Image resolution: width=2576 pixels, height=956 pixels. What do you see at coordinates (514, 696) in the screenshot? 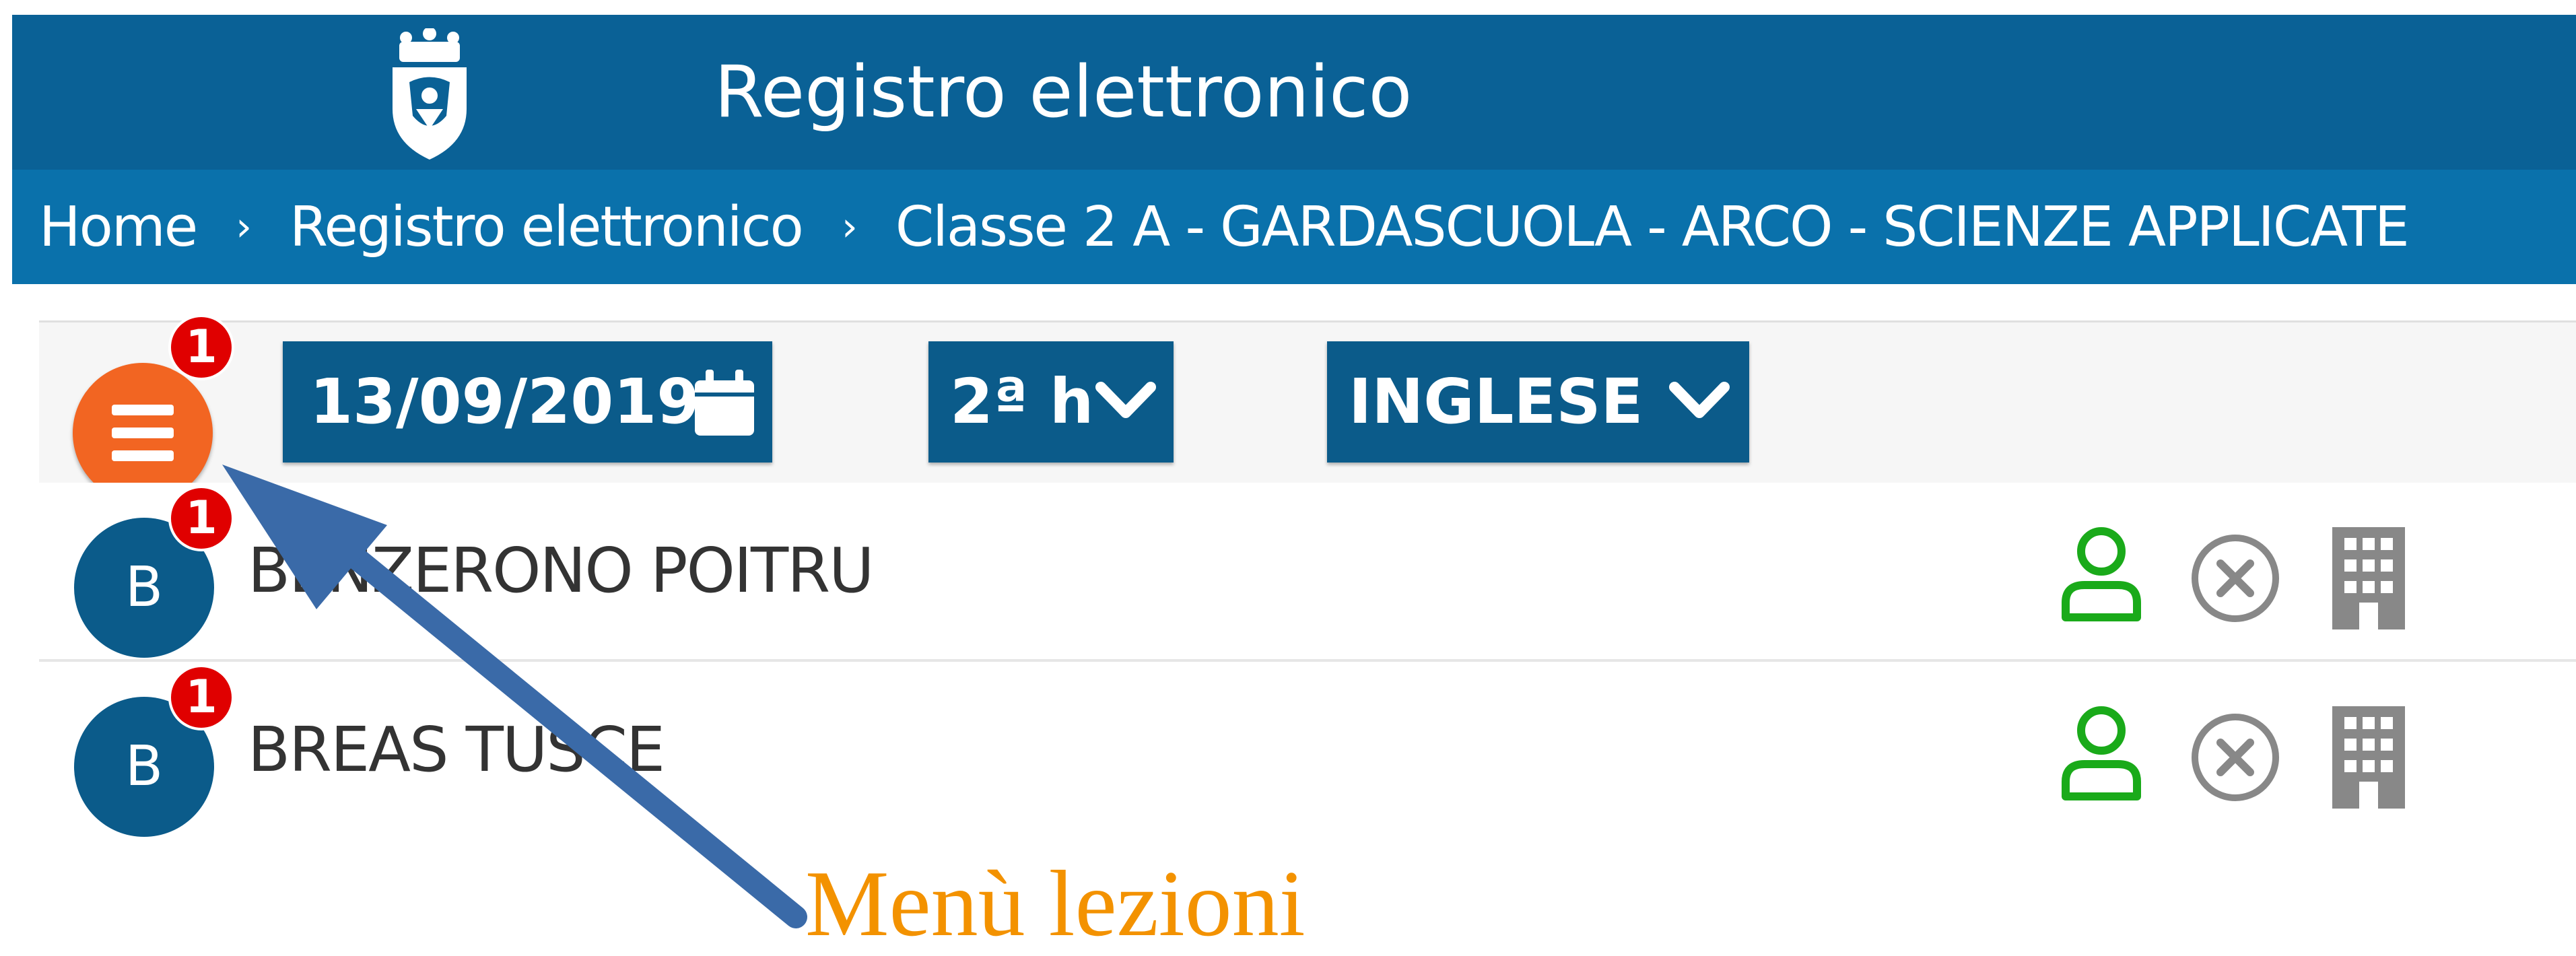
I see `annotation-arrow` at bounding box center [514, 696].